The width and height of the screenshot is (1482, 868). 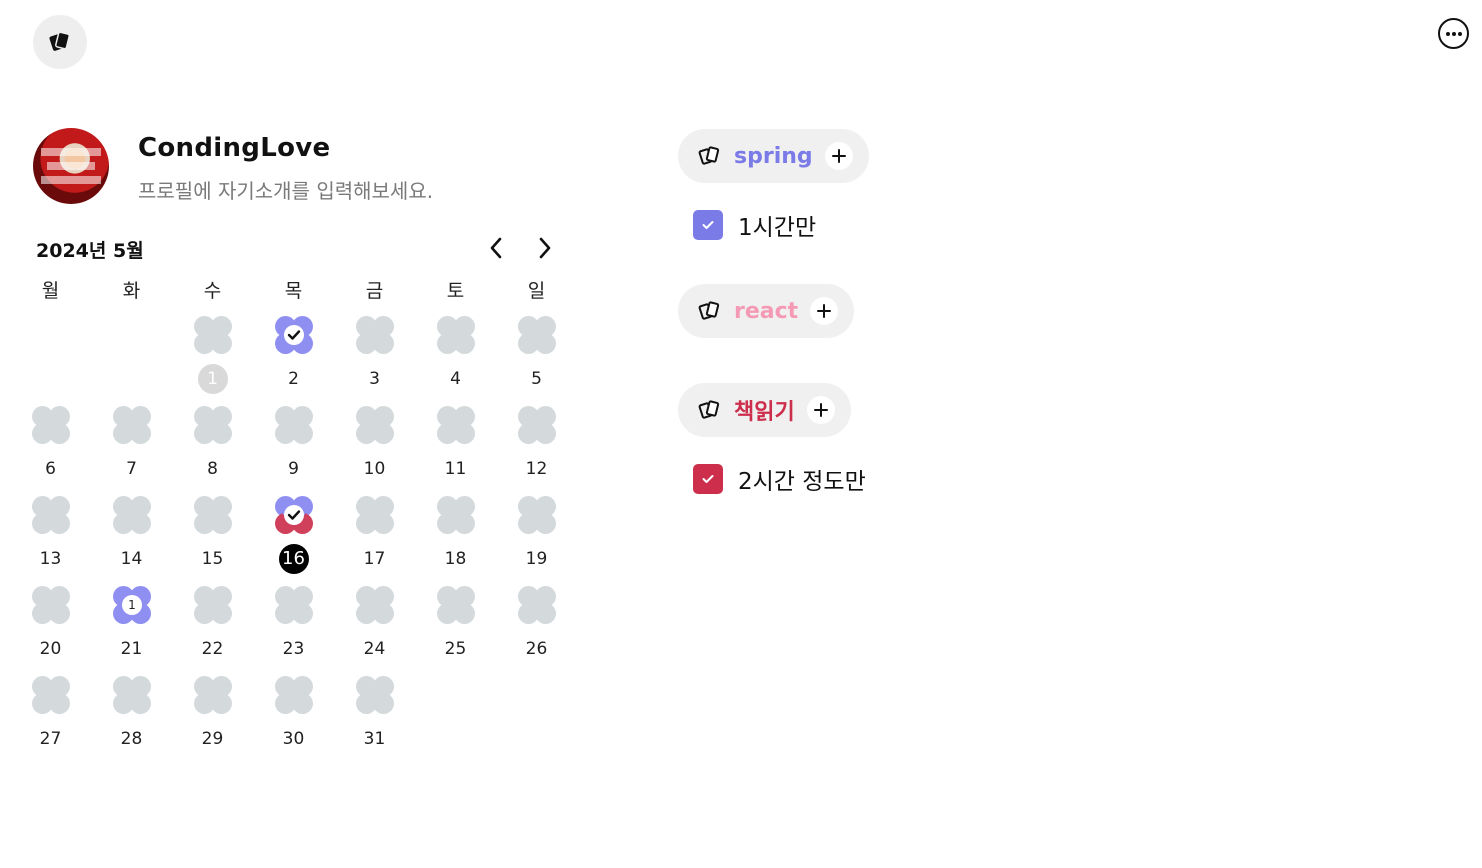 I want to click on chevron-left-icon, so click(x=496, y=248).